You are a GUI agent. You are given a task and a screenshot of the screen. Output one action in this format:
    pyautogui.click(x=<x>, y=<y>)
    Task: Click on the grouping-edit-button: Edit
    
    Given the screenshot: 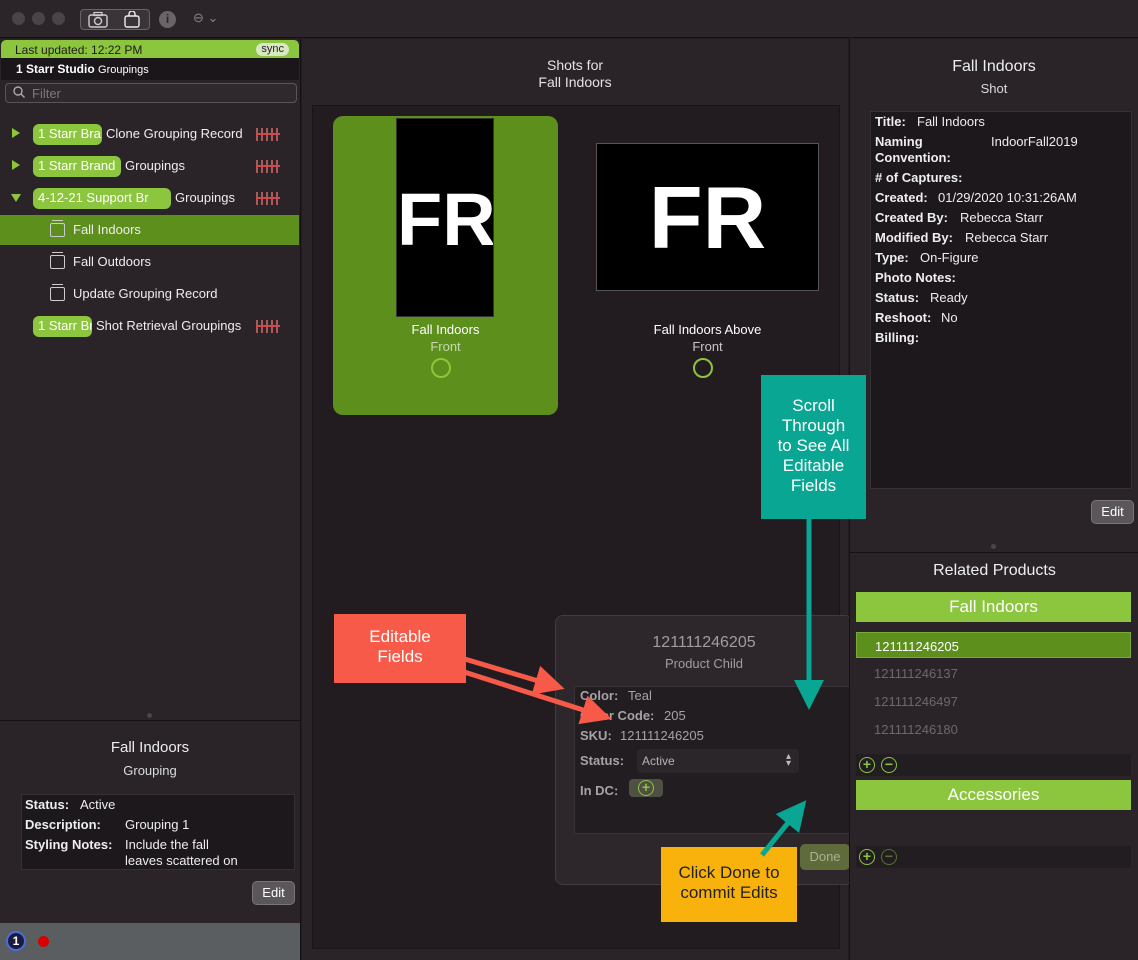 What is the action you would take?
    pyautogui.click(x=273, y=893)
    